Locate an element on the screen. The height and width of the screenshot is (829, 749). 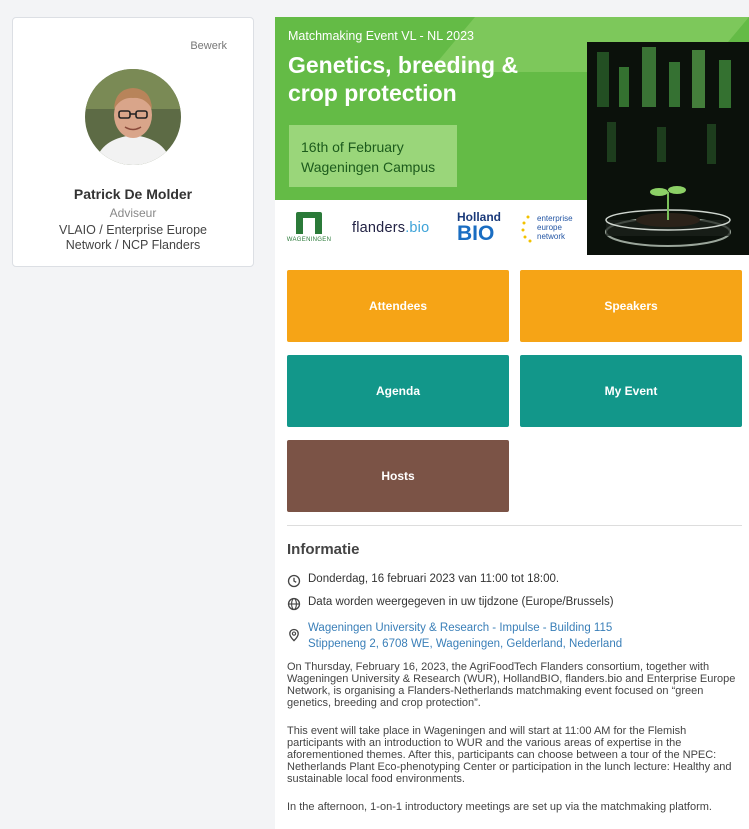
flanders-logo-suffix: .bio is located at coordinates (417, 227).